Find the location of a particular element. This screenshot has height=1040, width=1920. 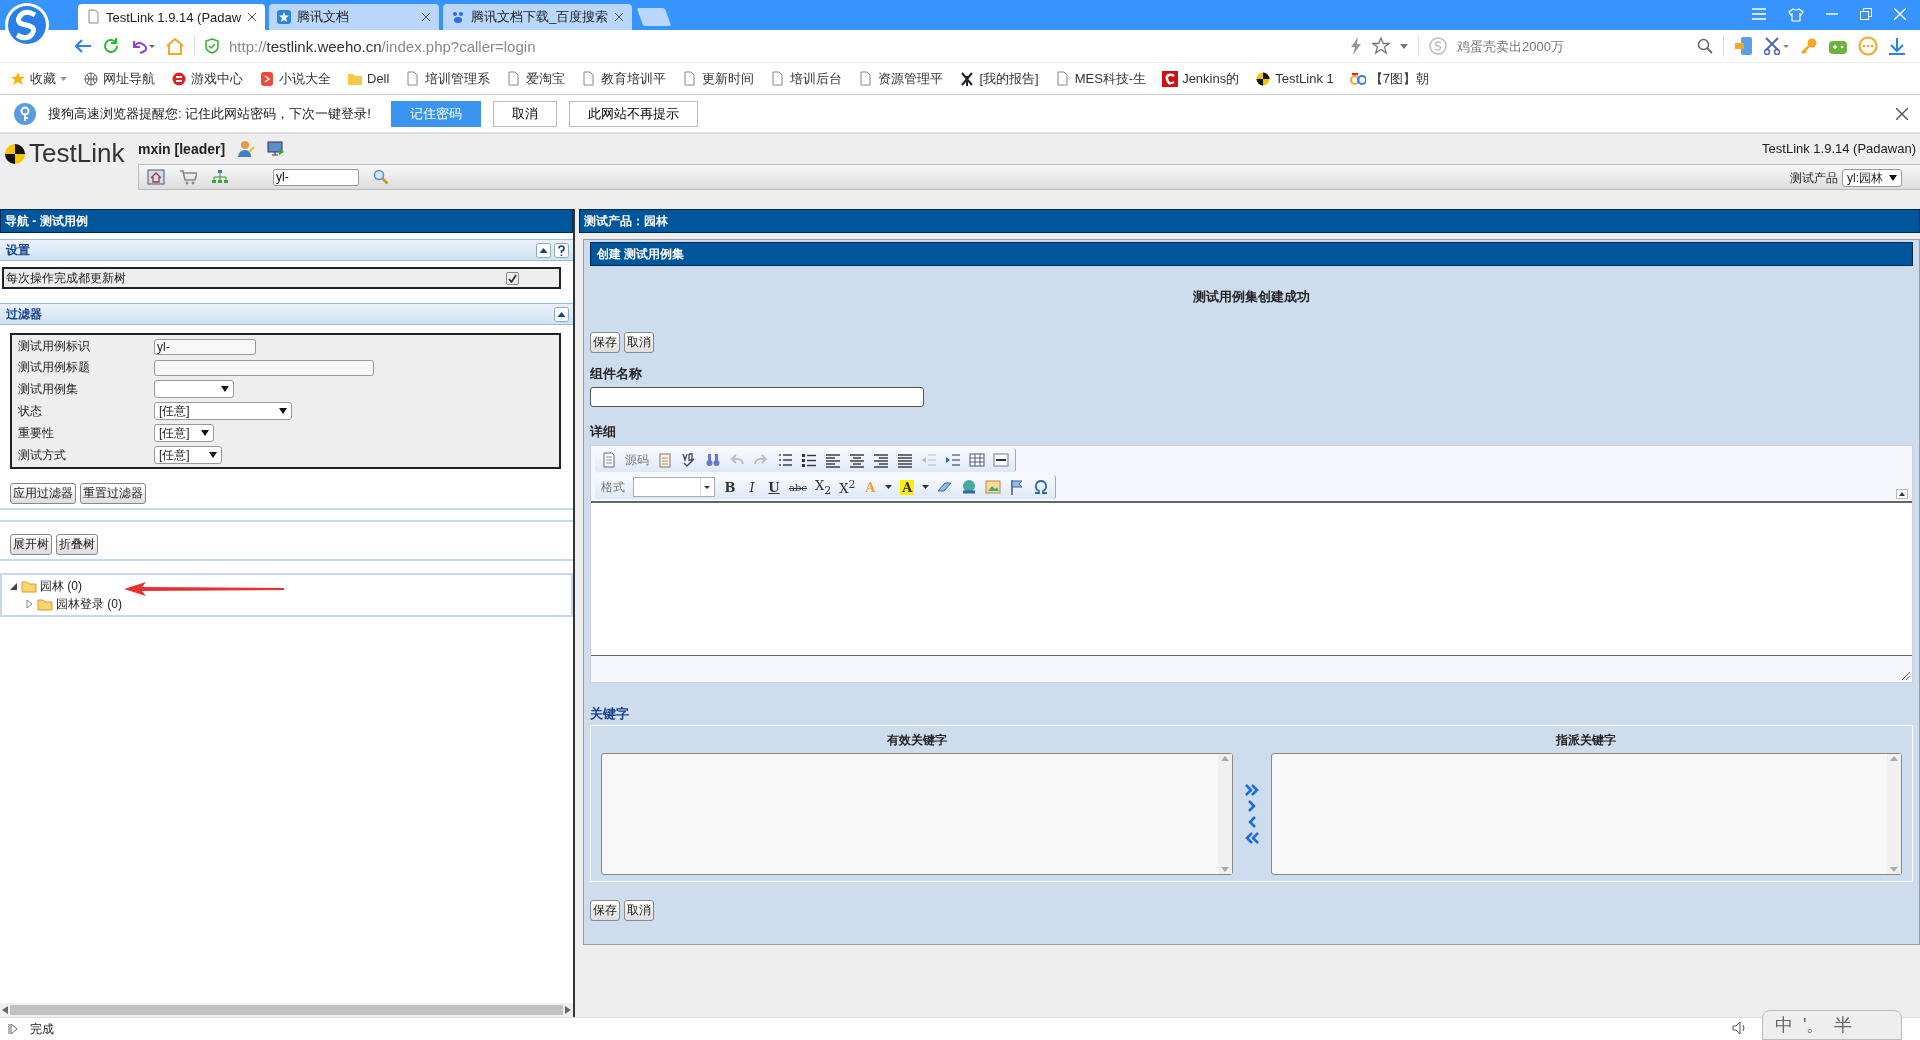

filter-button: 重置过滤器 is located at coordinates (113, 493).